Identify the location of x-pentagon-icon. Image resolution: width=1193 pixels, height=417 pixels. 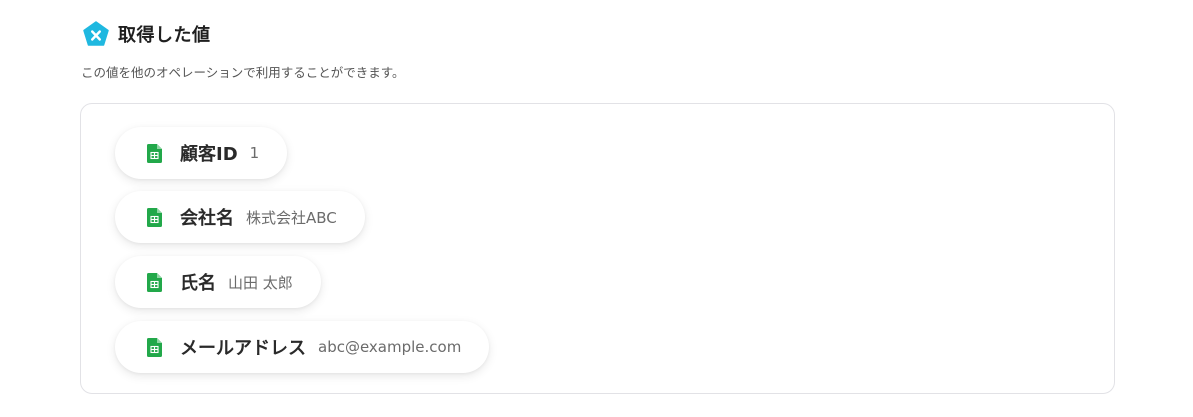
(96, 33).